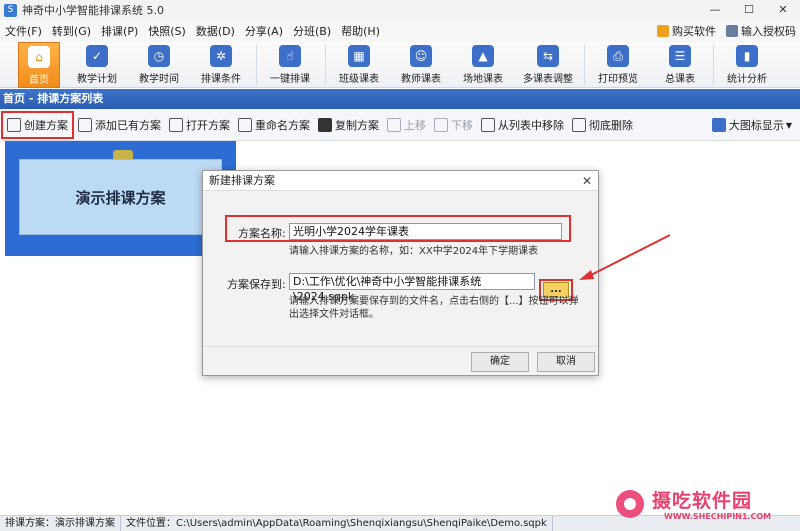  I want to click on toolbar-label: 一键排课, so click(290, 79).